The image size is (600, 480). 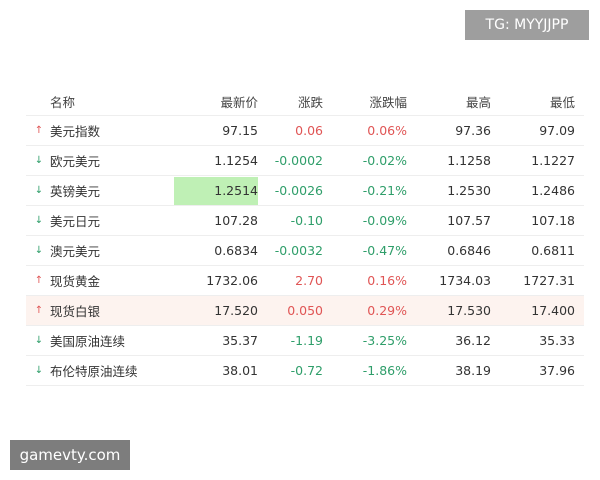 What do you see at coordinates (557, 130) in the screenshot?
I see `low-price: 97.09` at bounding box center [557, 130].